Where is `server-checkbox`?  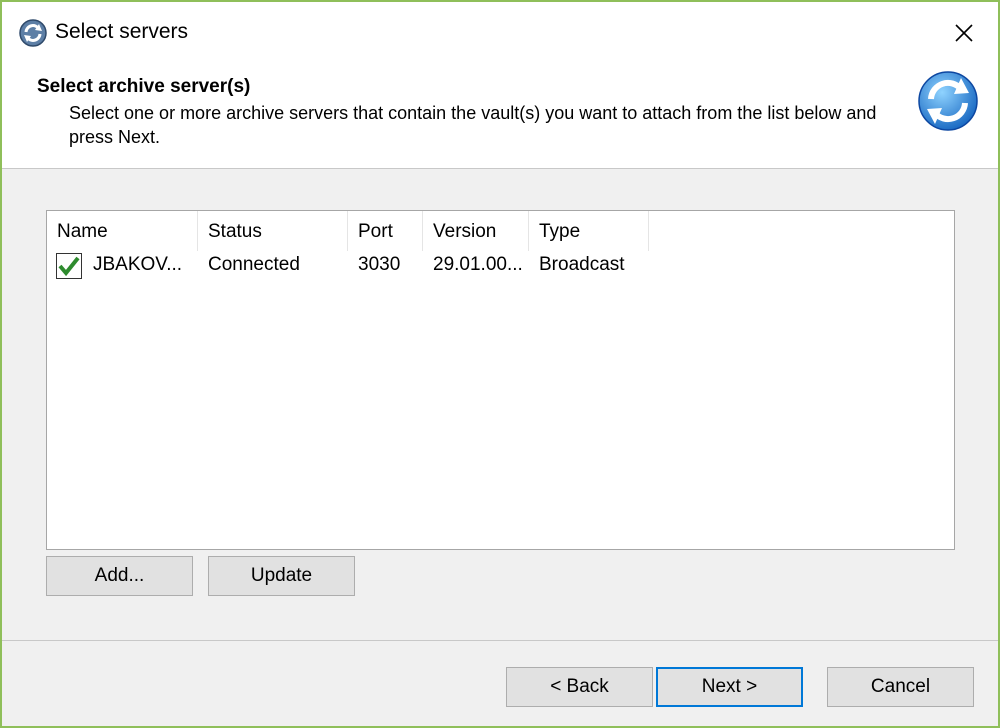 server-checkbox is located at coordinates (69, 266).